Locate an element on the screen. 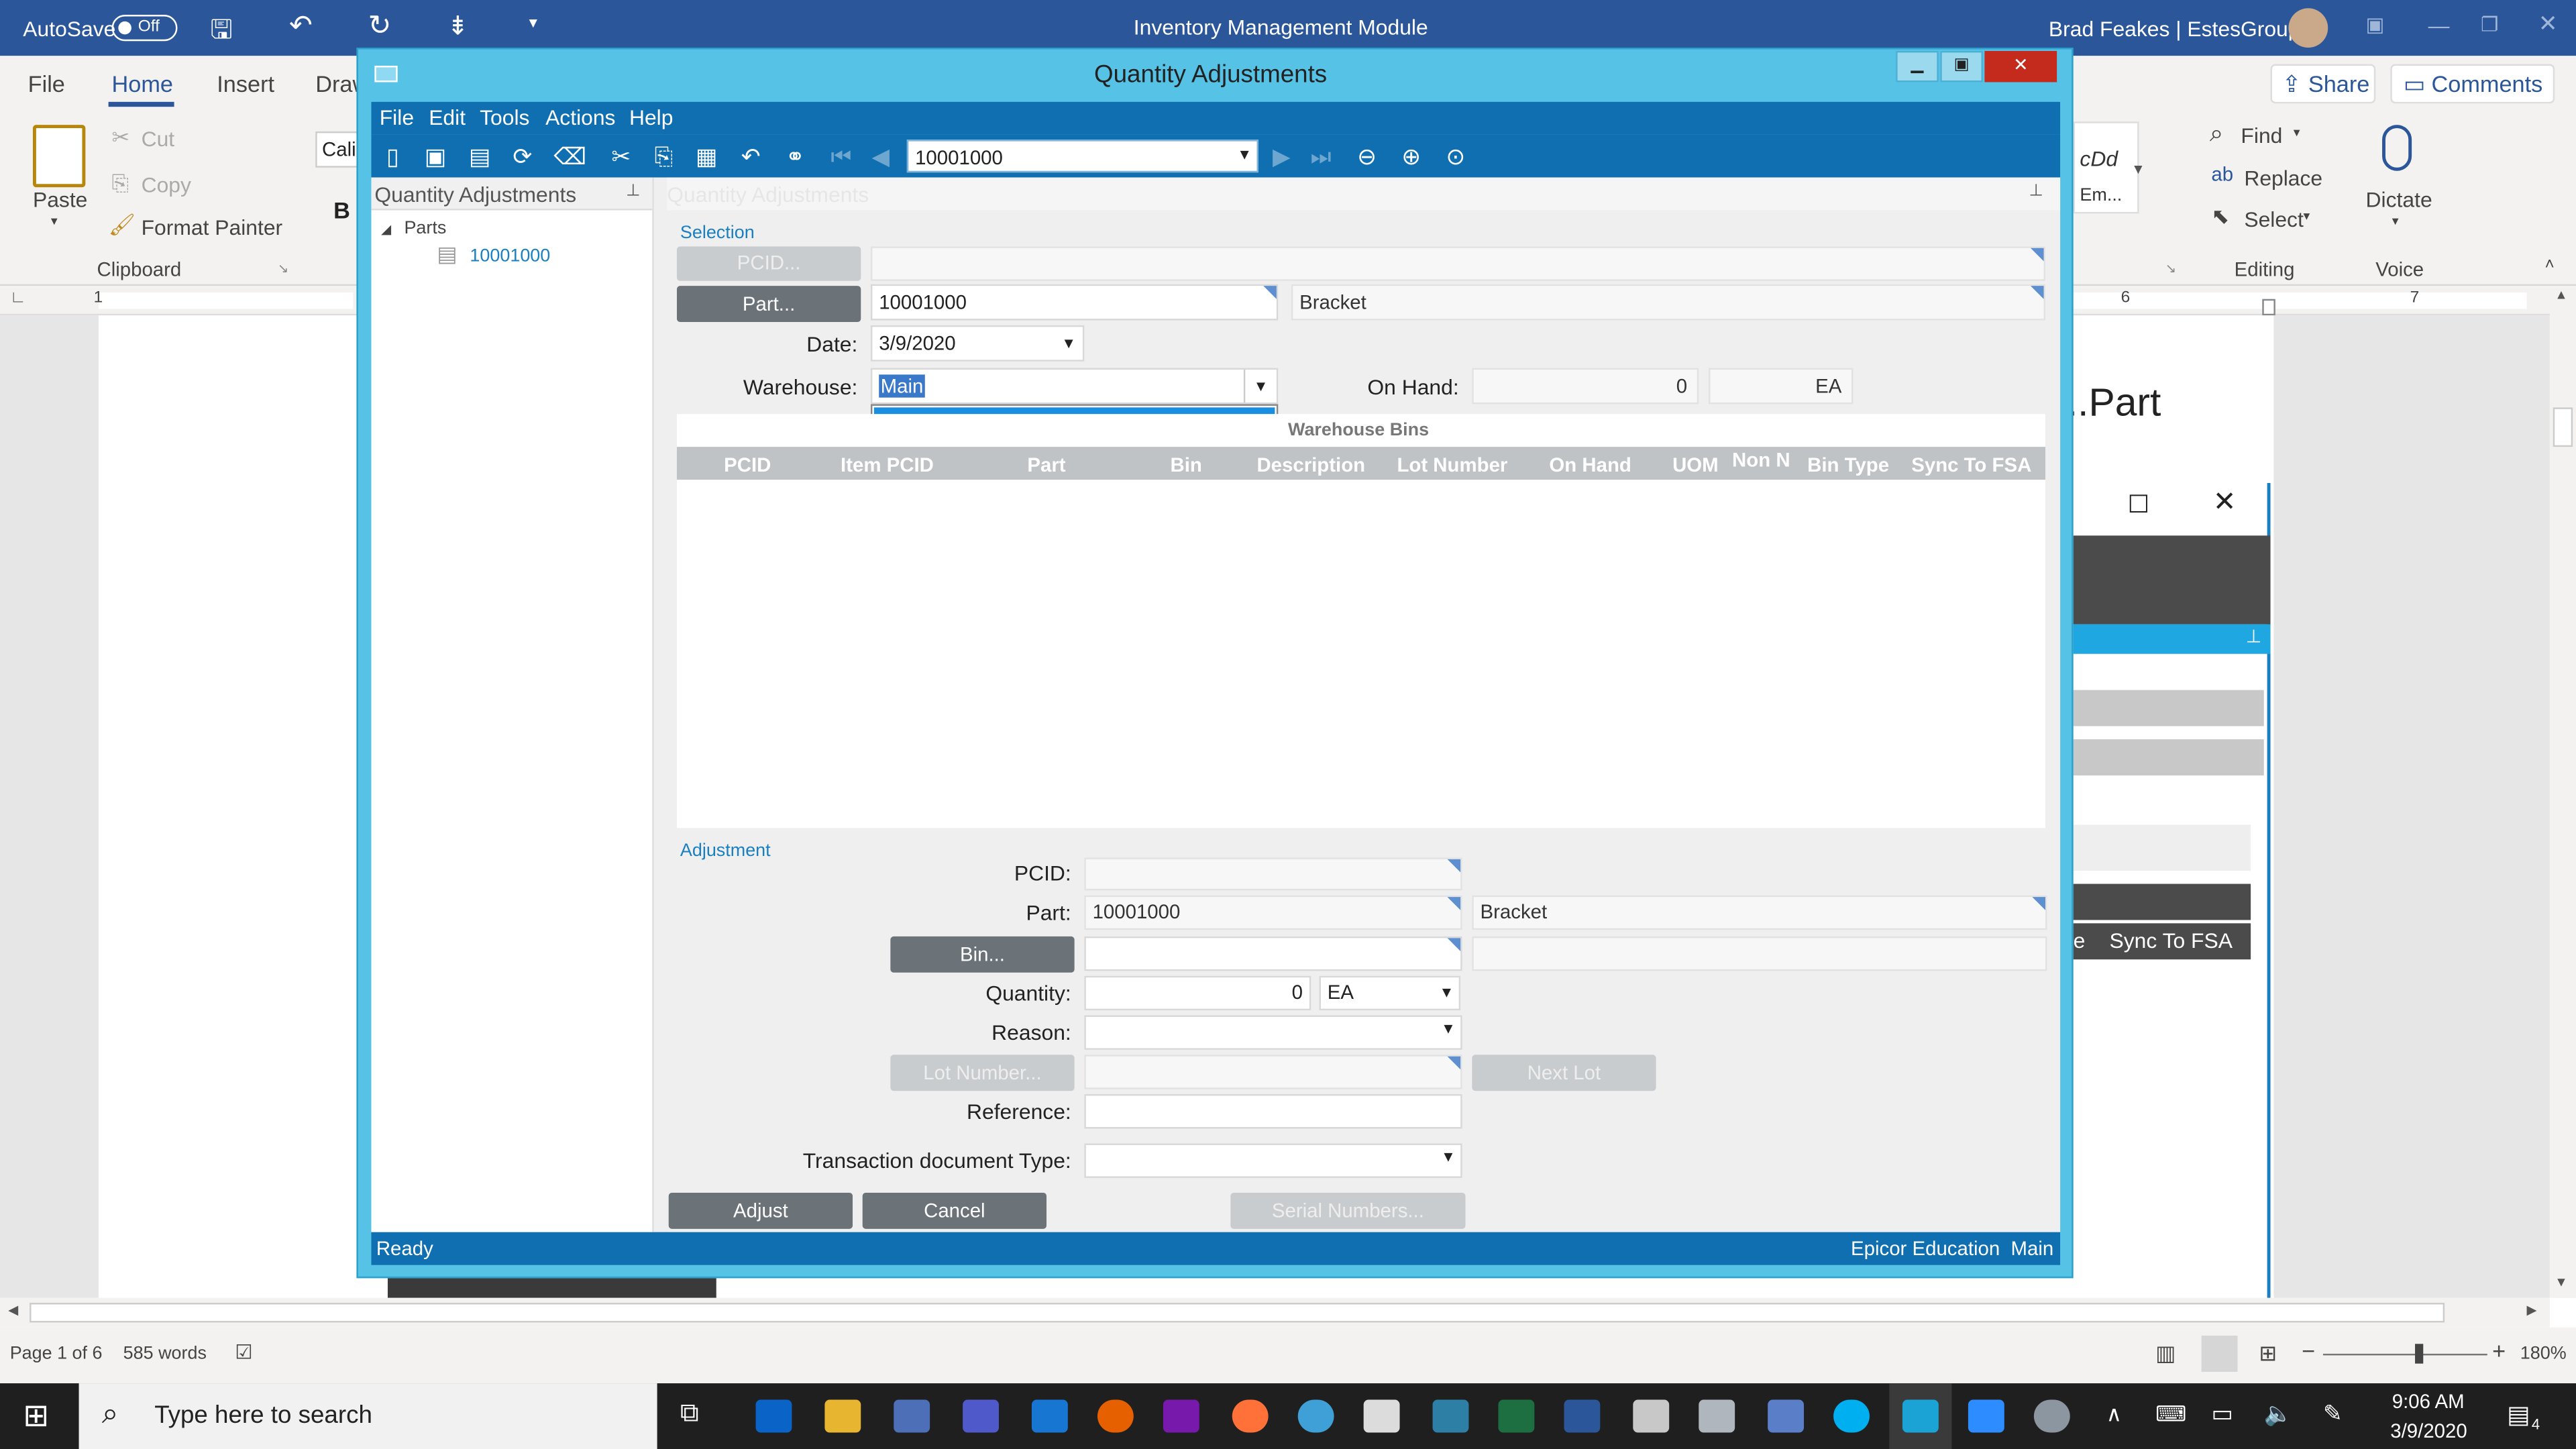 This screenshot has width=2576, height=1449. save-icon: ▣ is located at coordinates (435, 156).